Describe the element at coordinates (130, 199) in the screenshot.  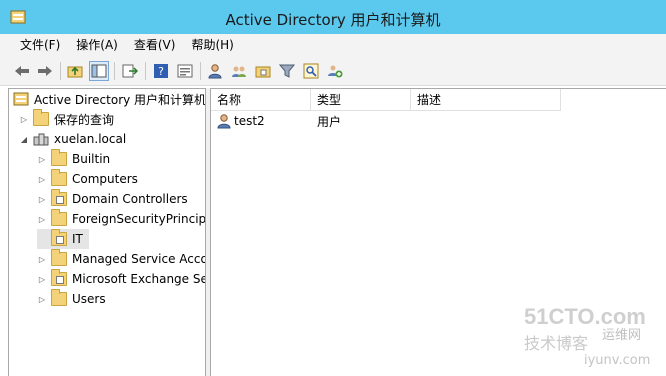
I see `tree-item-label: Domain Controllers` at that location.